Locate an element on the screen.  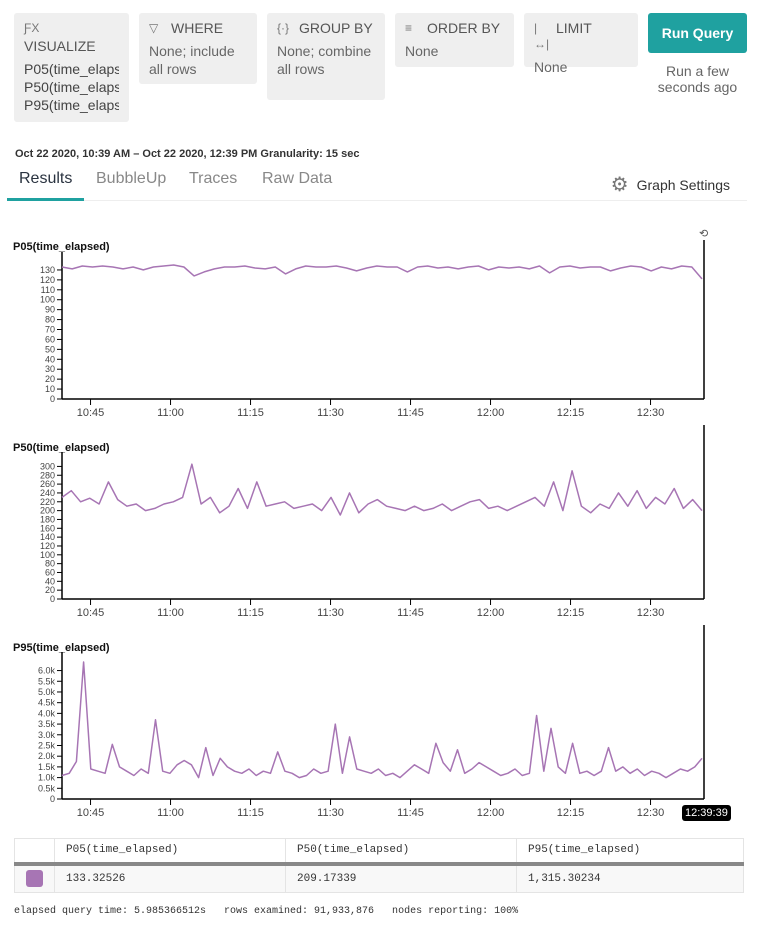
table-row: 133.32526 209.17339 1,315.30234 is located at coordinates (379, 878).